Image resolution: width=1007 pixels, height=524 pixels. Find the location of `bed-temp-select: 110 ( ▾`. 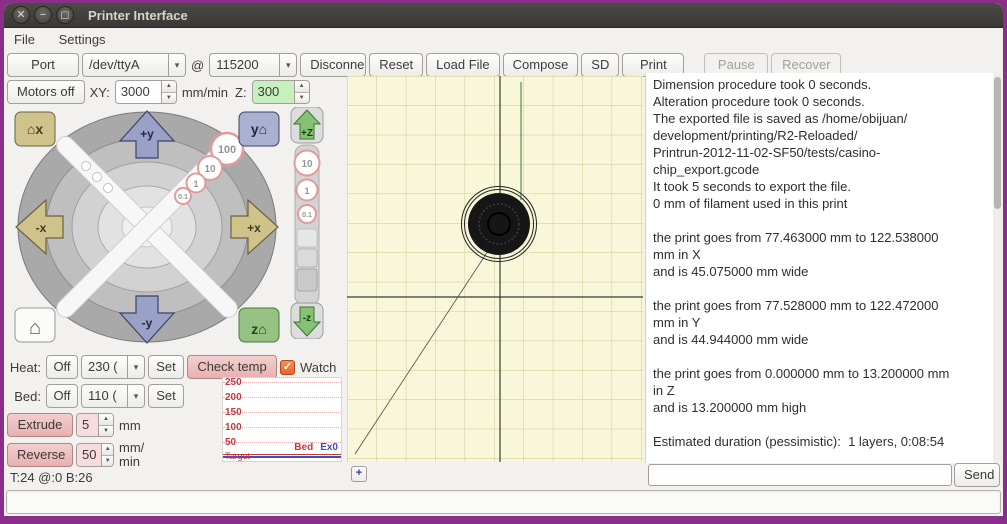

bed-temp-select: 110 ( ▾ is located at coordinates (113, 396).